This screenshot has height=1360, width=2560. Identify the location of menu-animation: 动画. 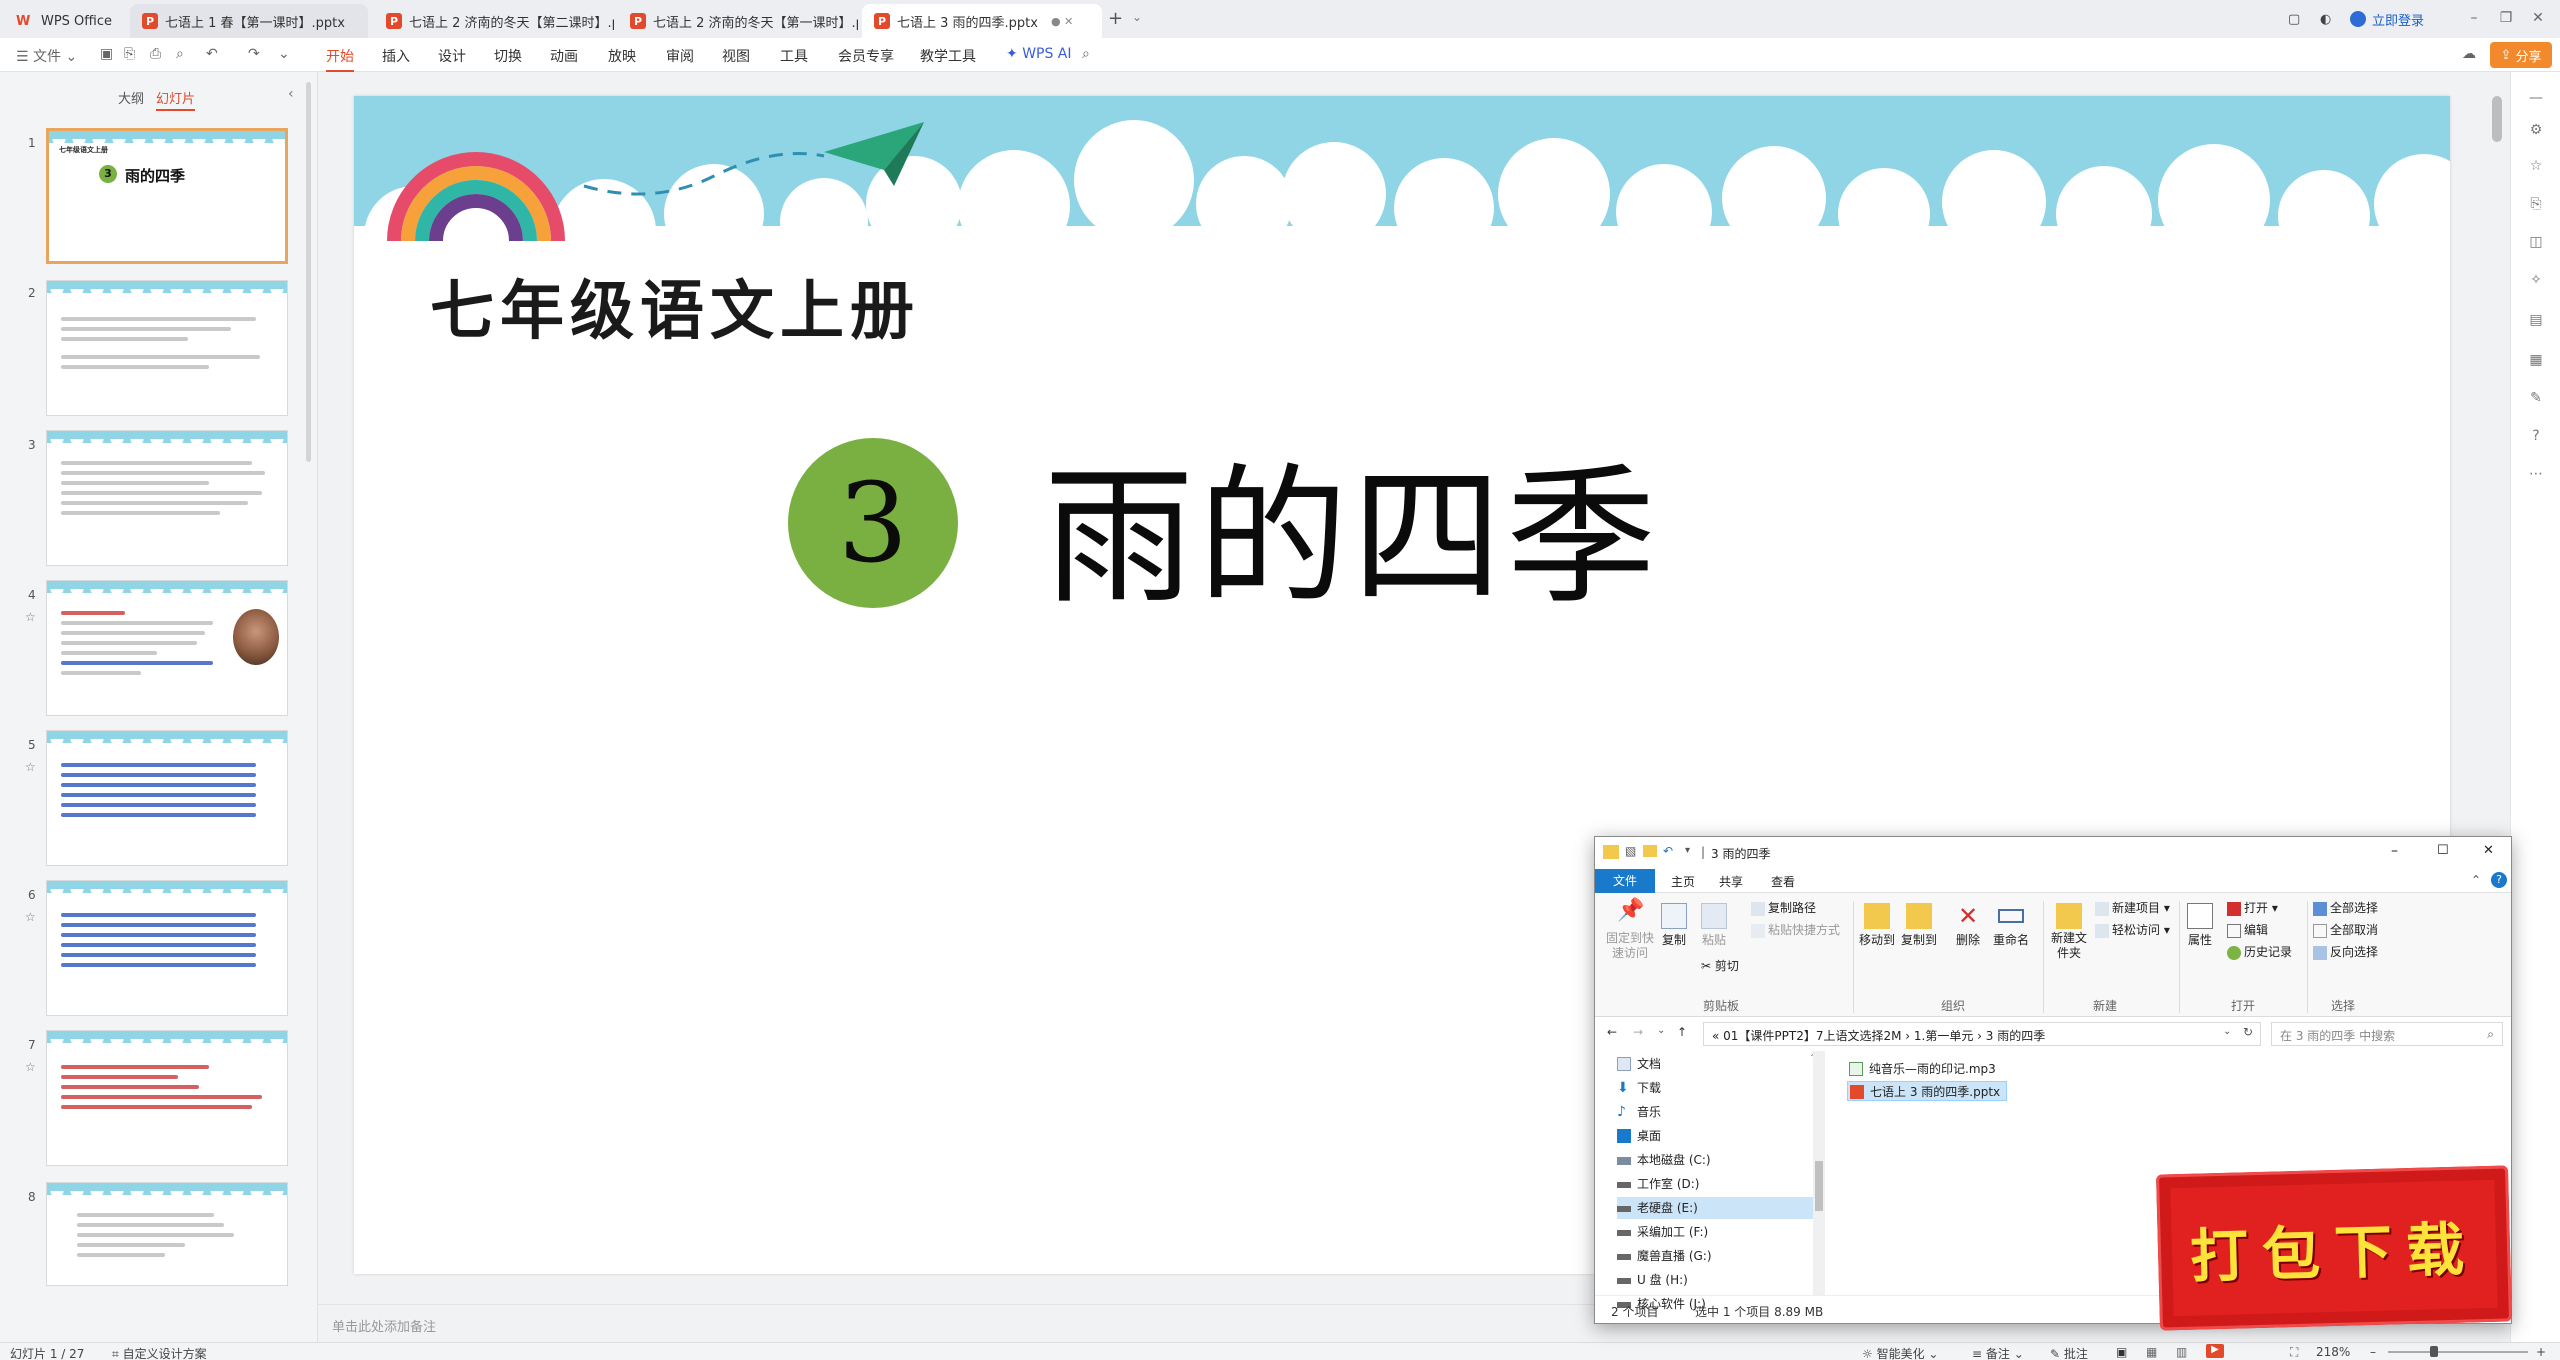
(564, 56).